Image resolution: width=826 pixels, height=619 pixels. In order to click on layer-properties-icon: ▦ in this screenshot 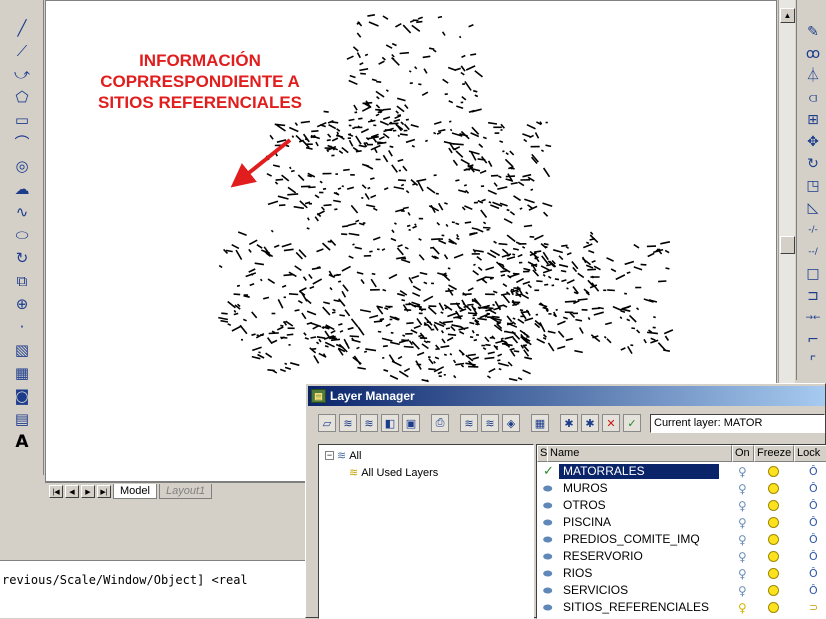, I will do `click(540, 423)`.